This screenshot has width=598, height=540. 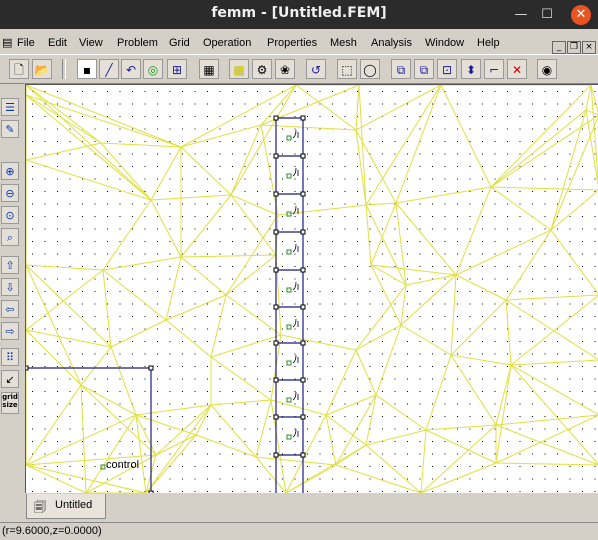 What do you see at coordinates (316, 69) in the screenshot?
I see `undo-icon: ↺` at bounding box center [316, 69].